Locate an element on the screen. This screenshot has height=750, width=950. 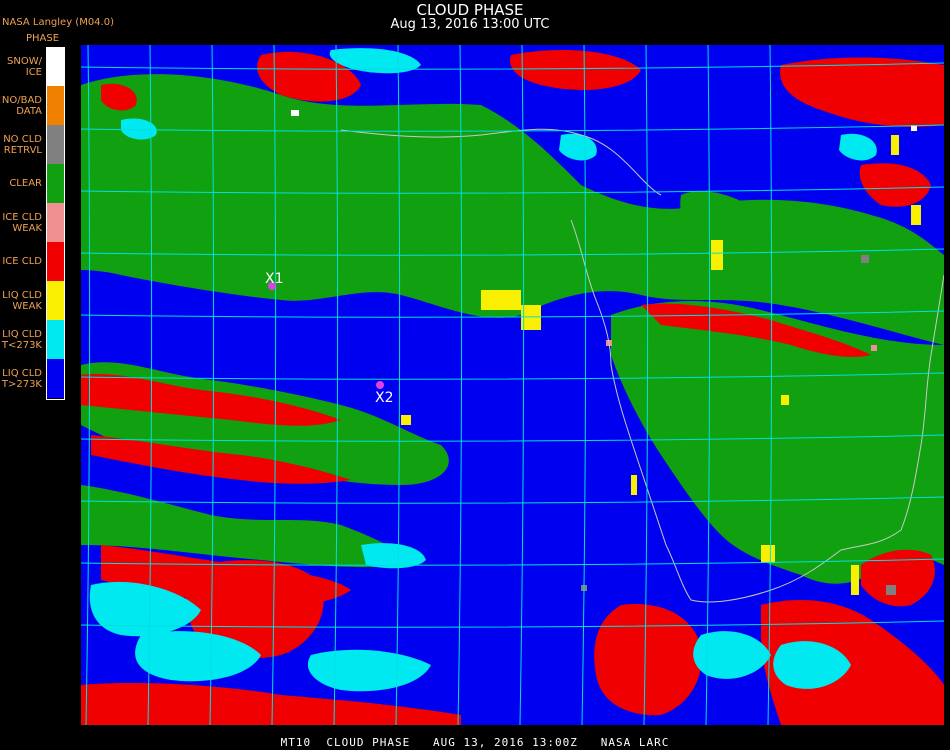
legend-label: NO CLD RETRVL is located at coordinates (22, 144).